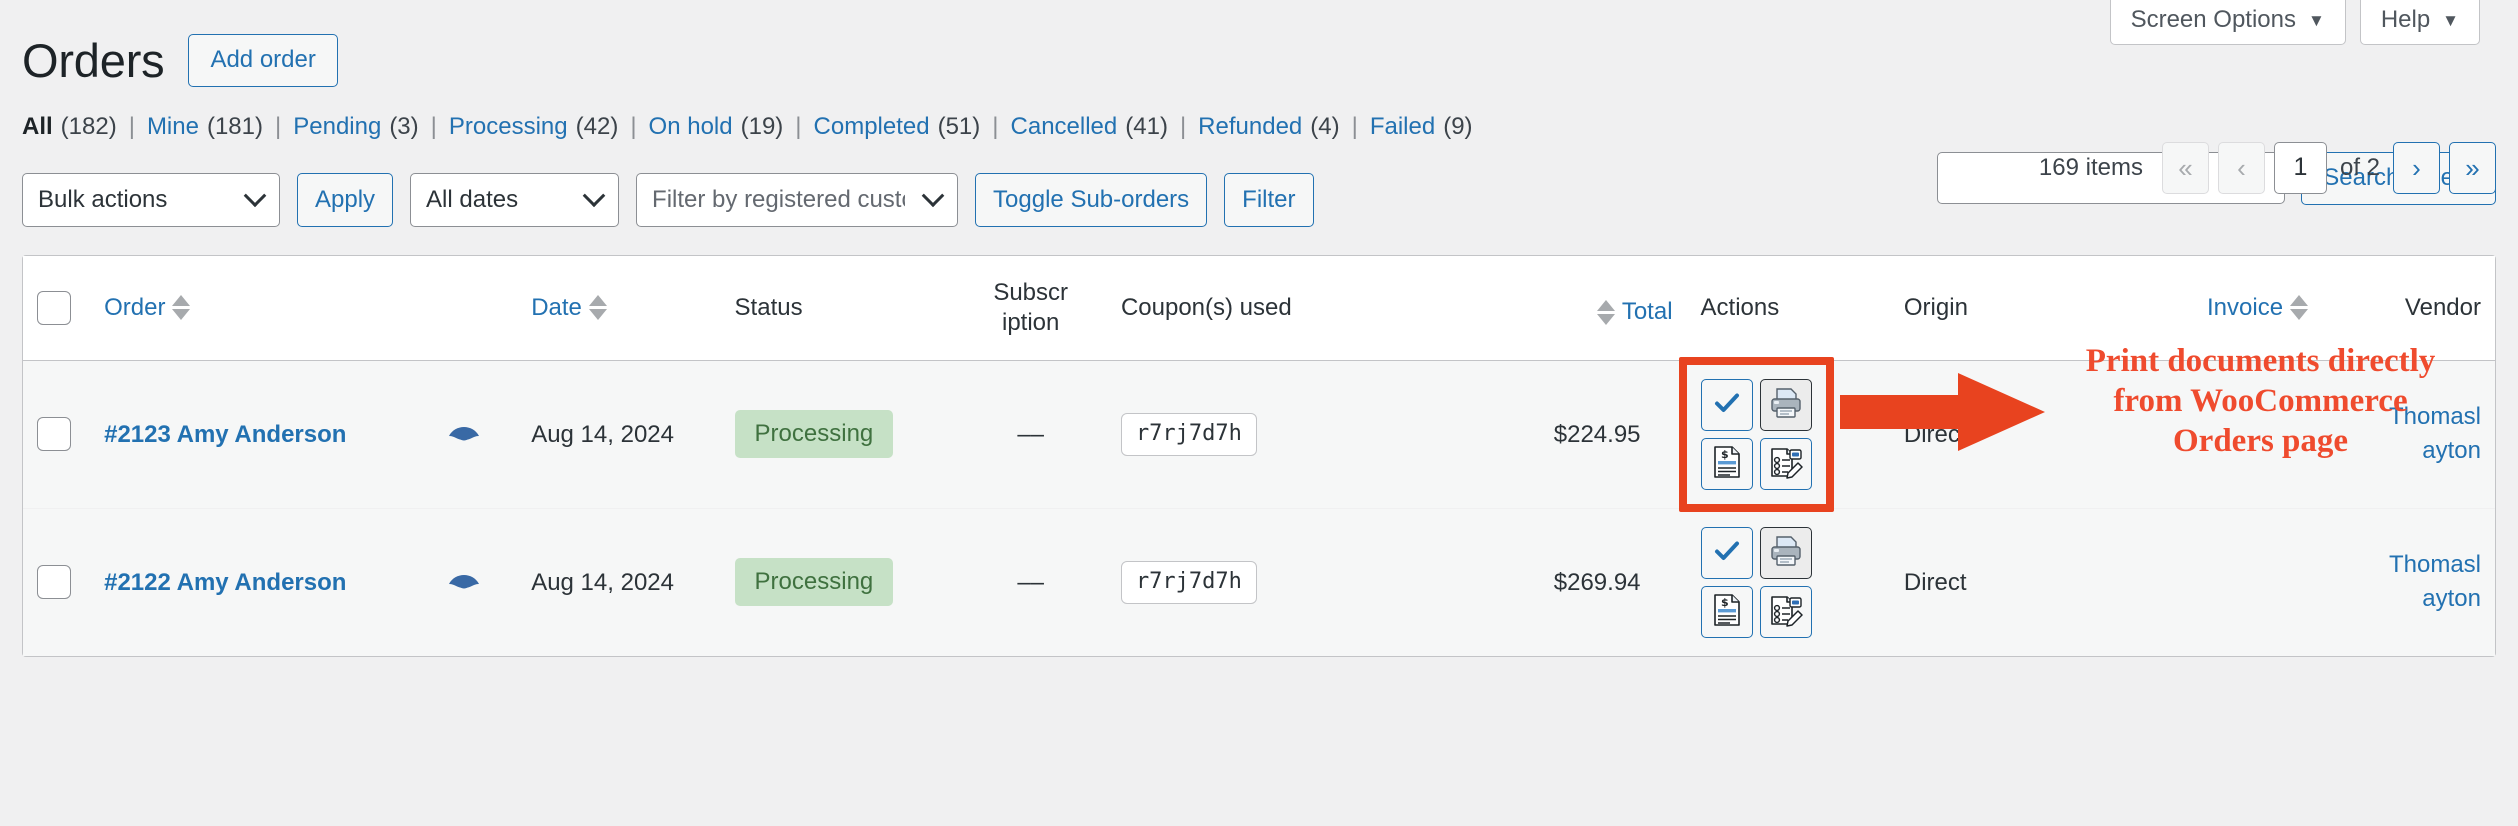  I want to click on order-date: Aug 14, 2024, so click(619, 434).